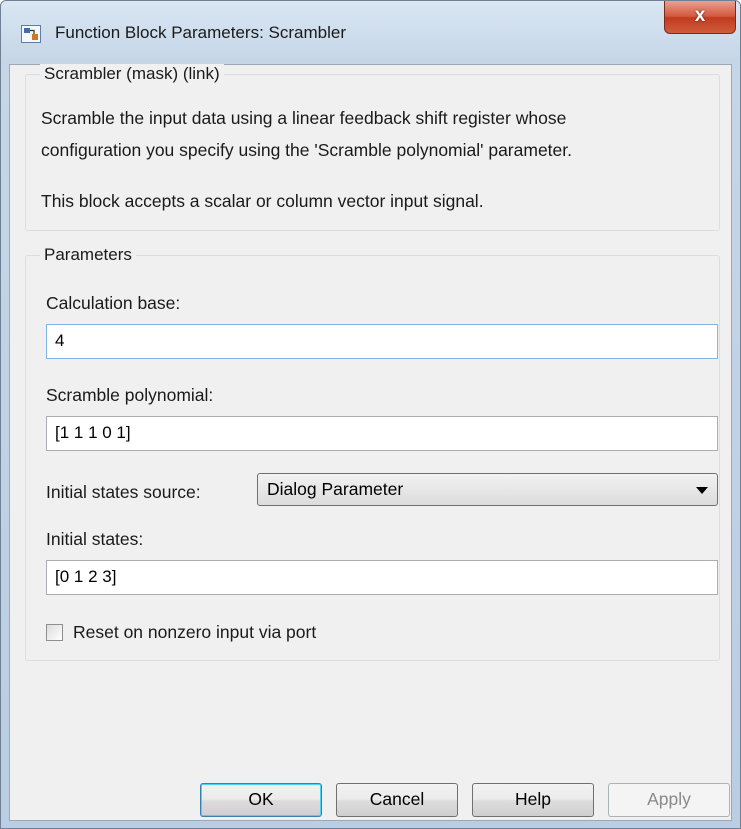 Image resolution: width=741 pixels, height=829 pixels. I want to click on close-button: x, so click(700, 17).